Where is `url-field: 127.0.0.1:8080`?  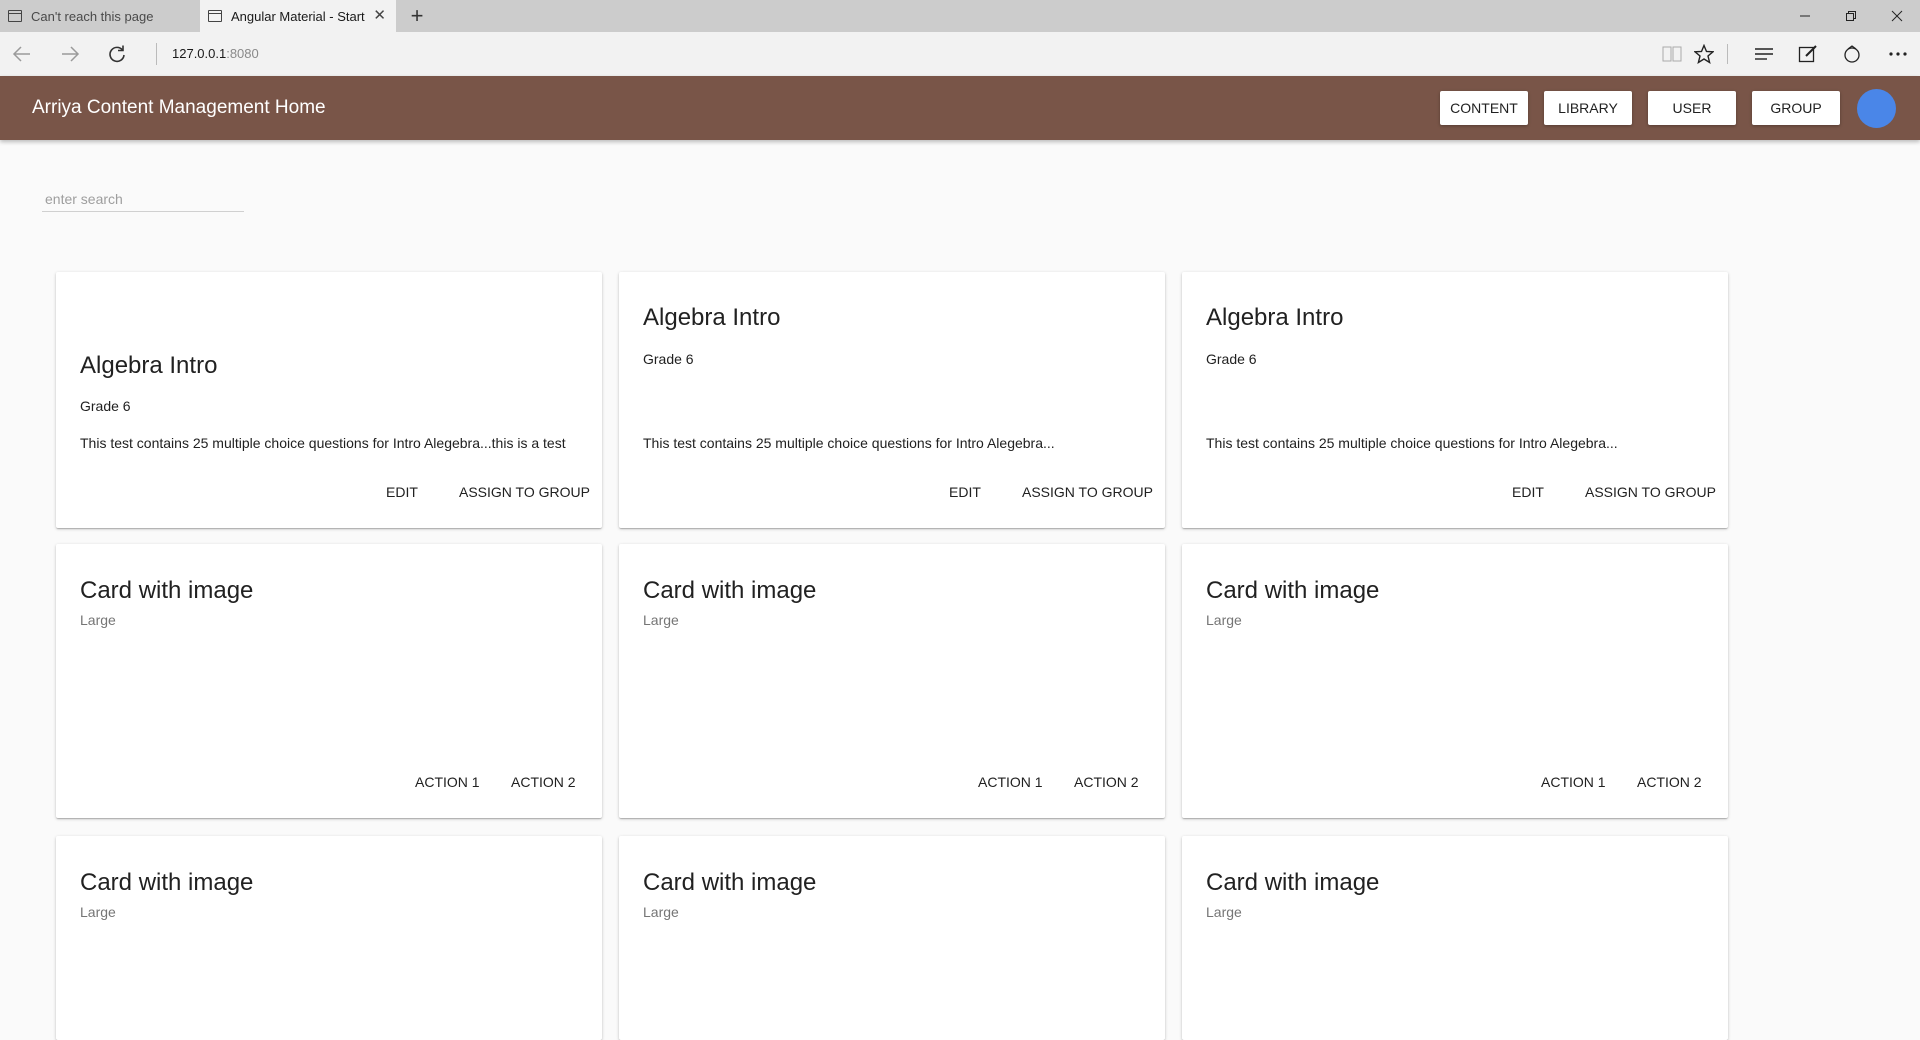 url-field: 127.0.0.1:8080 is located at coordinates (207, 54).